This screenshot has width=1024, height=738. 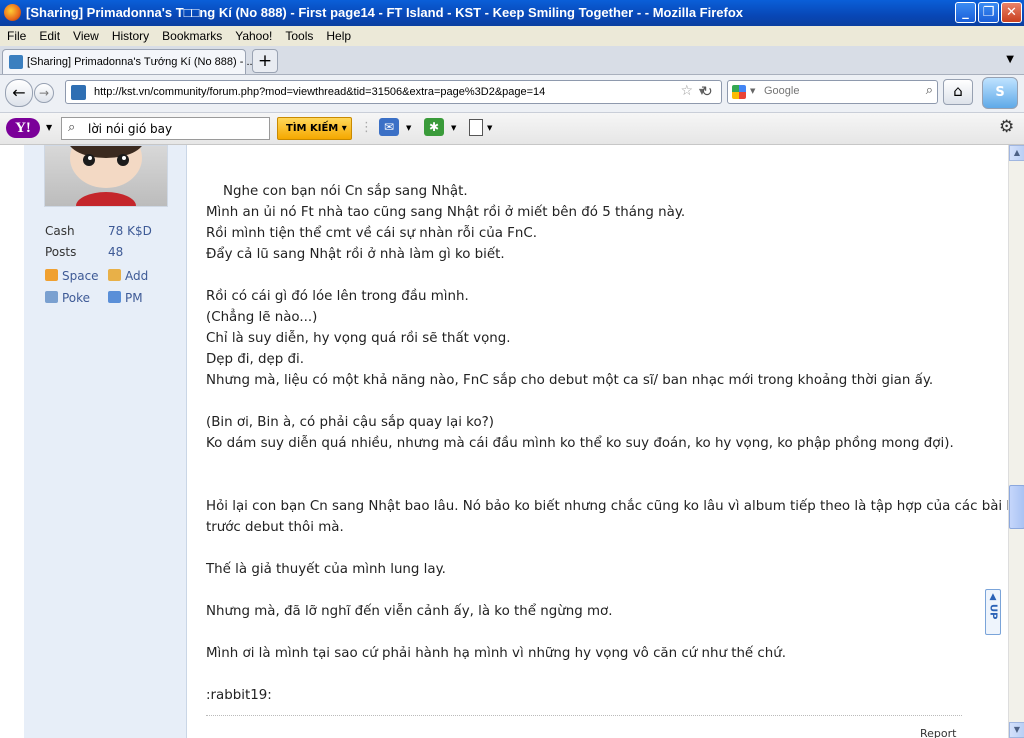 What do you see at coordinates (929, 90) in the screenshot?
I see `search-icon: ⌕` at bounding box center [929, 90].